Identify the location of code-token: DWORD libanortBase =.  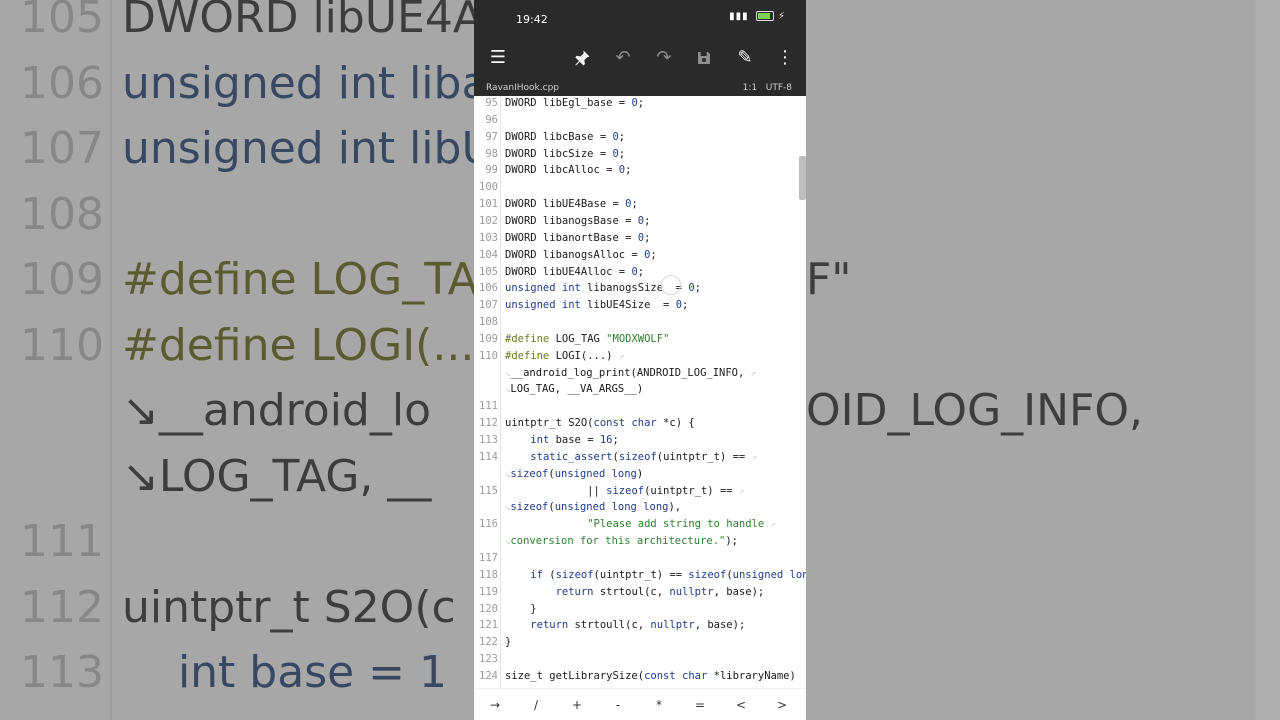
(571, 237).